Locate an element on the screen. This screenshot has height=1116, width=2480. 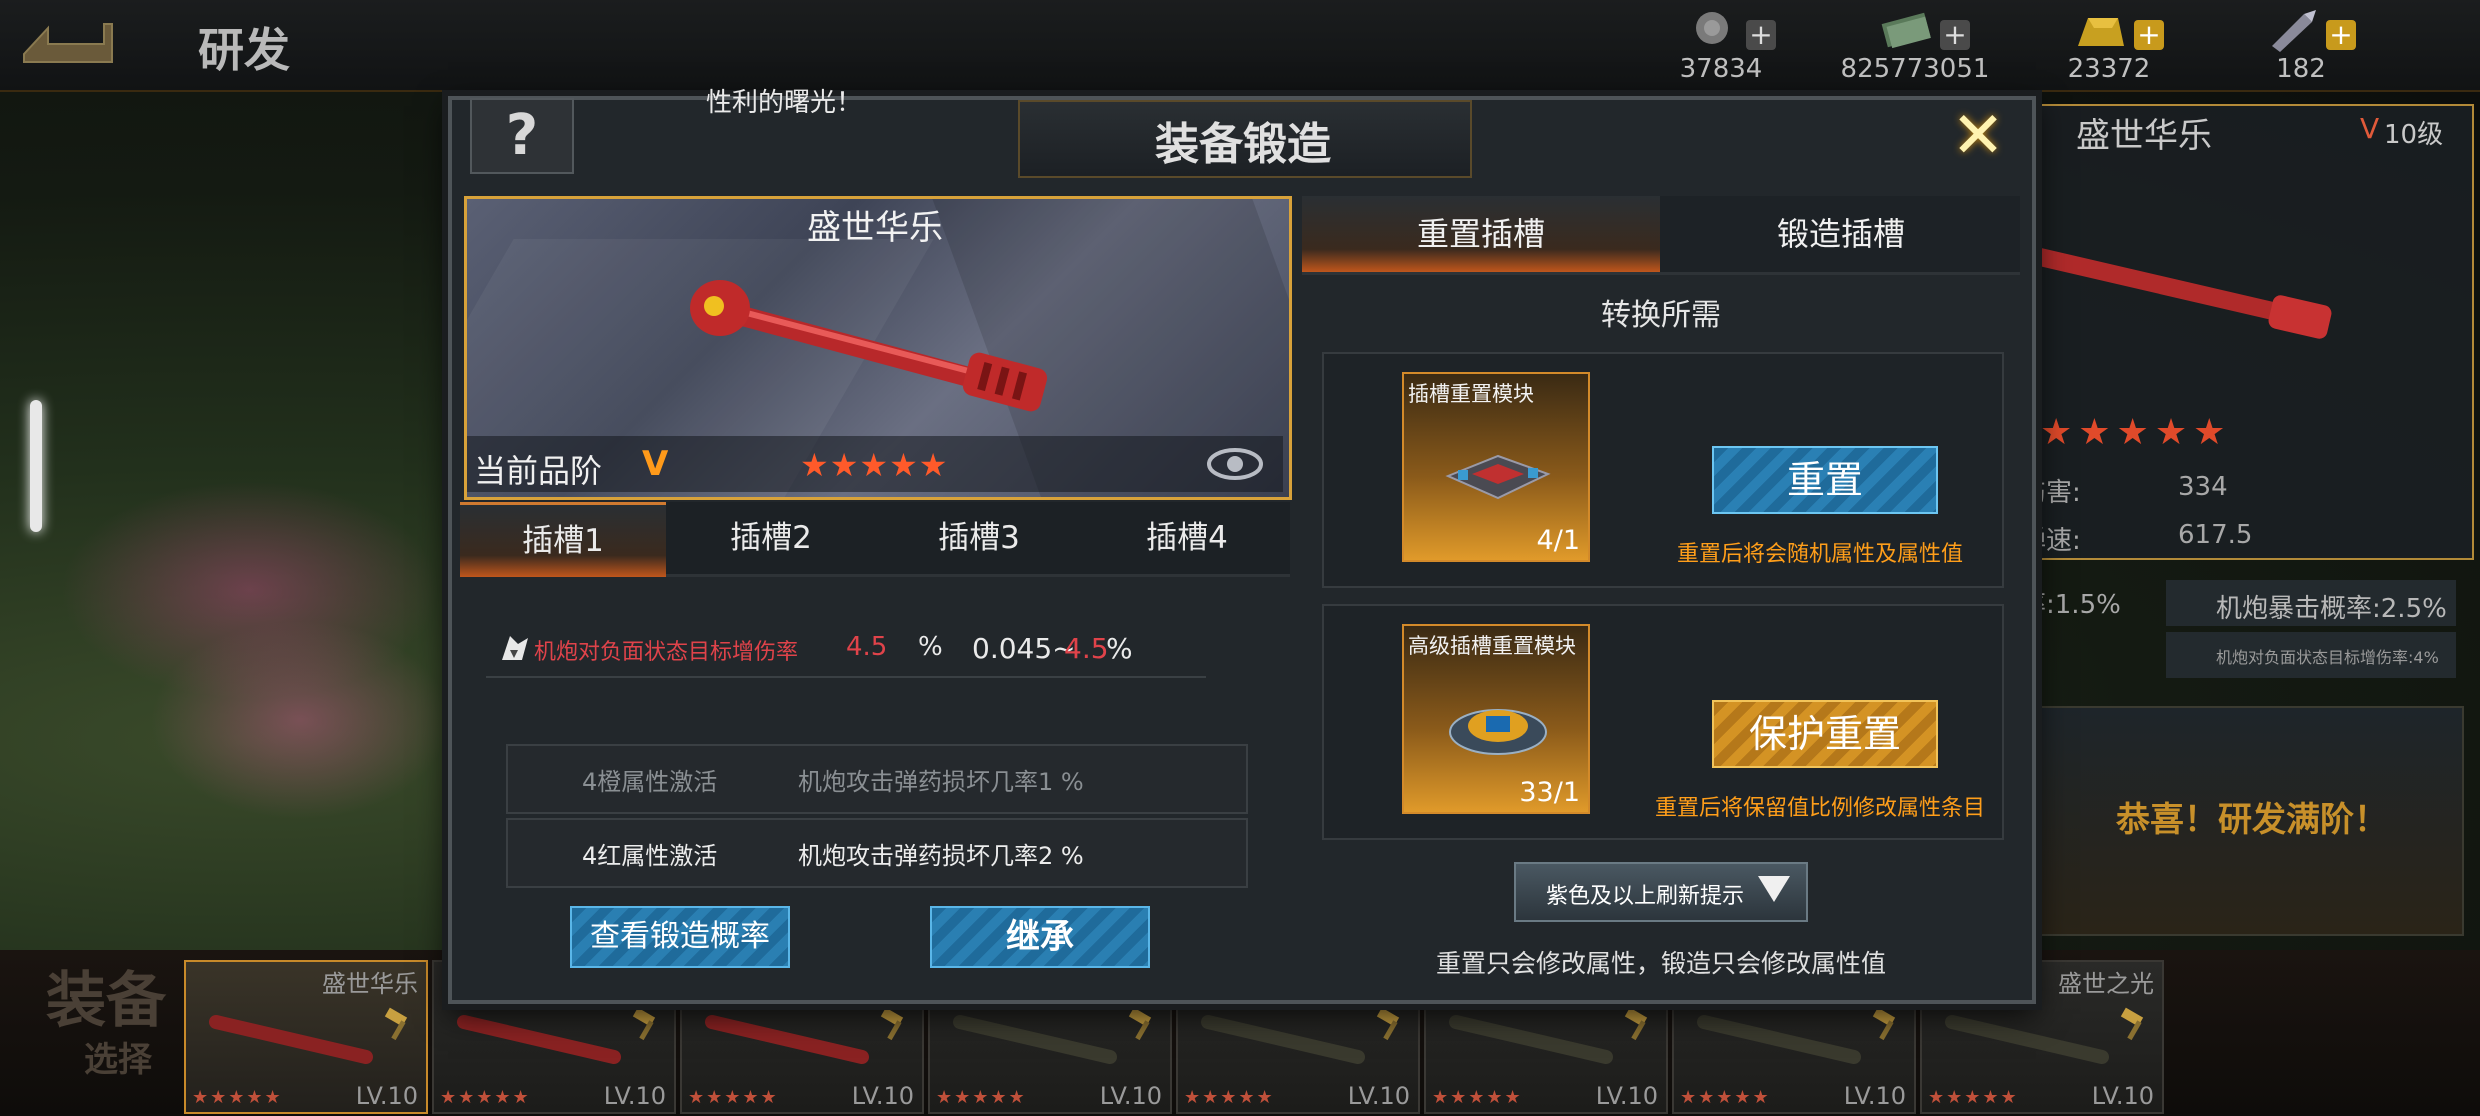
close-button: ✕ is located at coordinates (1978, 136).